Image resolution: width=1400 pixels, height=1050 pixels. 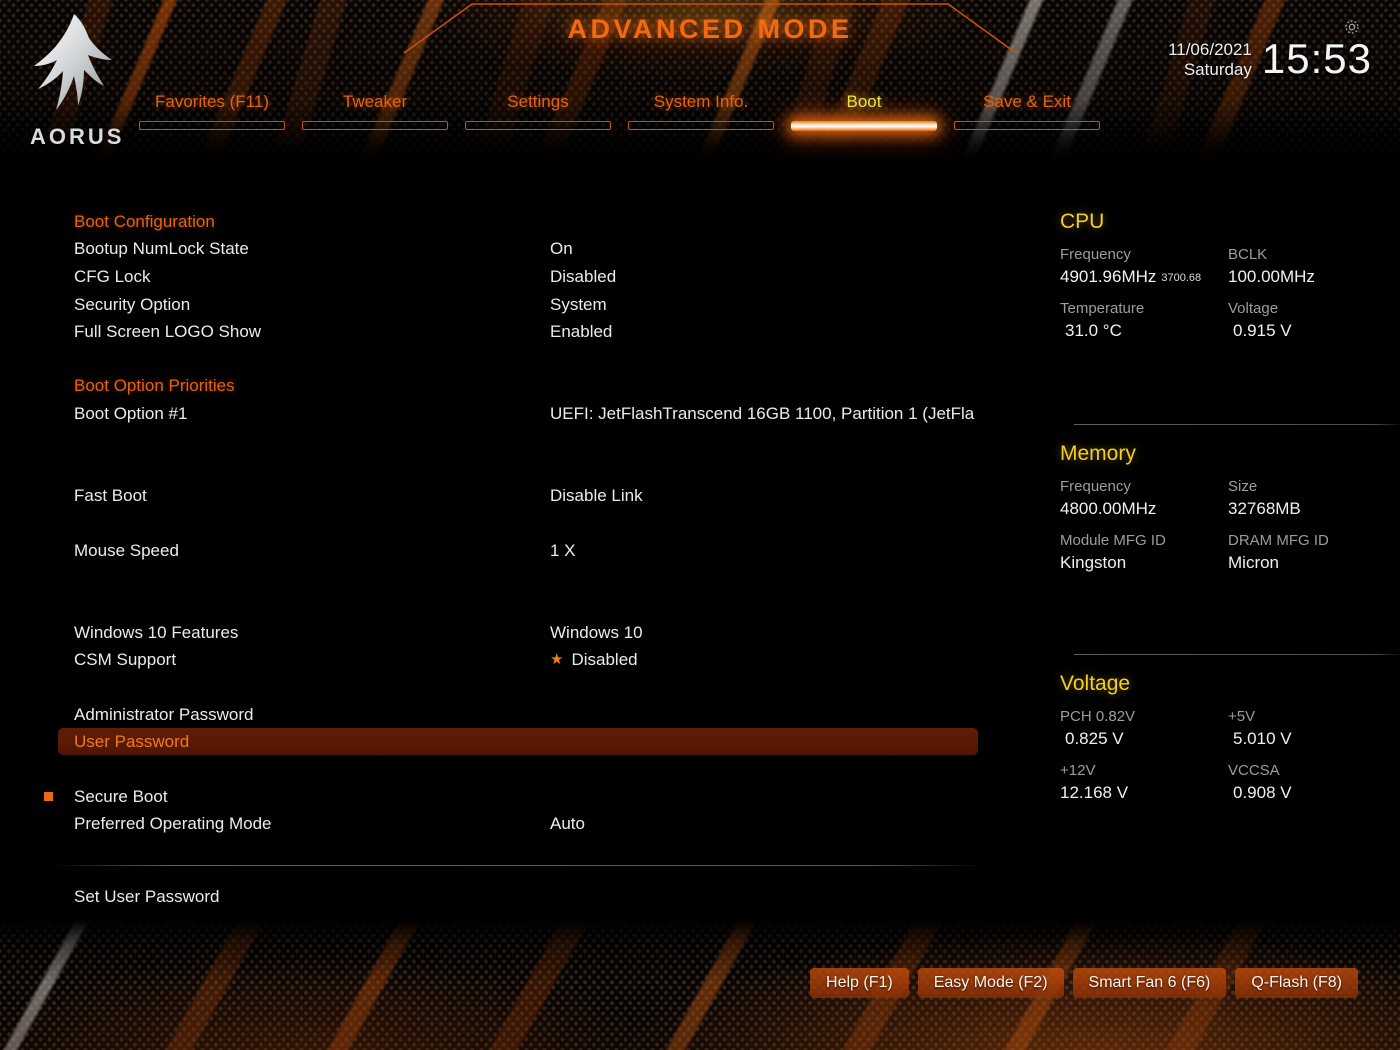 What do you see at coordinates (518, 495) in the screenshot?
I see `row-fast-boot: Fast Boot Disable Link` at bounding box center [518, 495].